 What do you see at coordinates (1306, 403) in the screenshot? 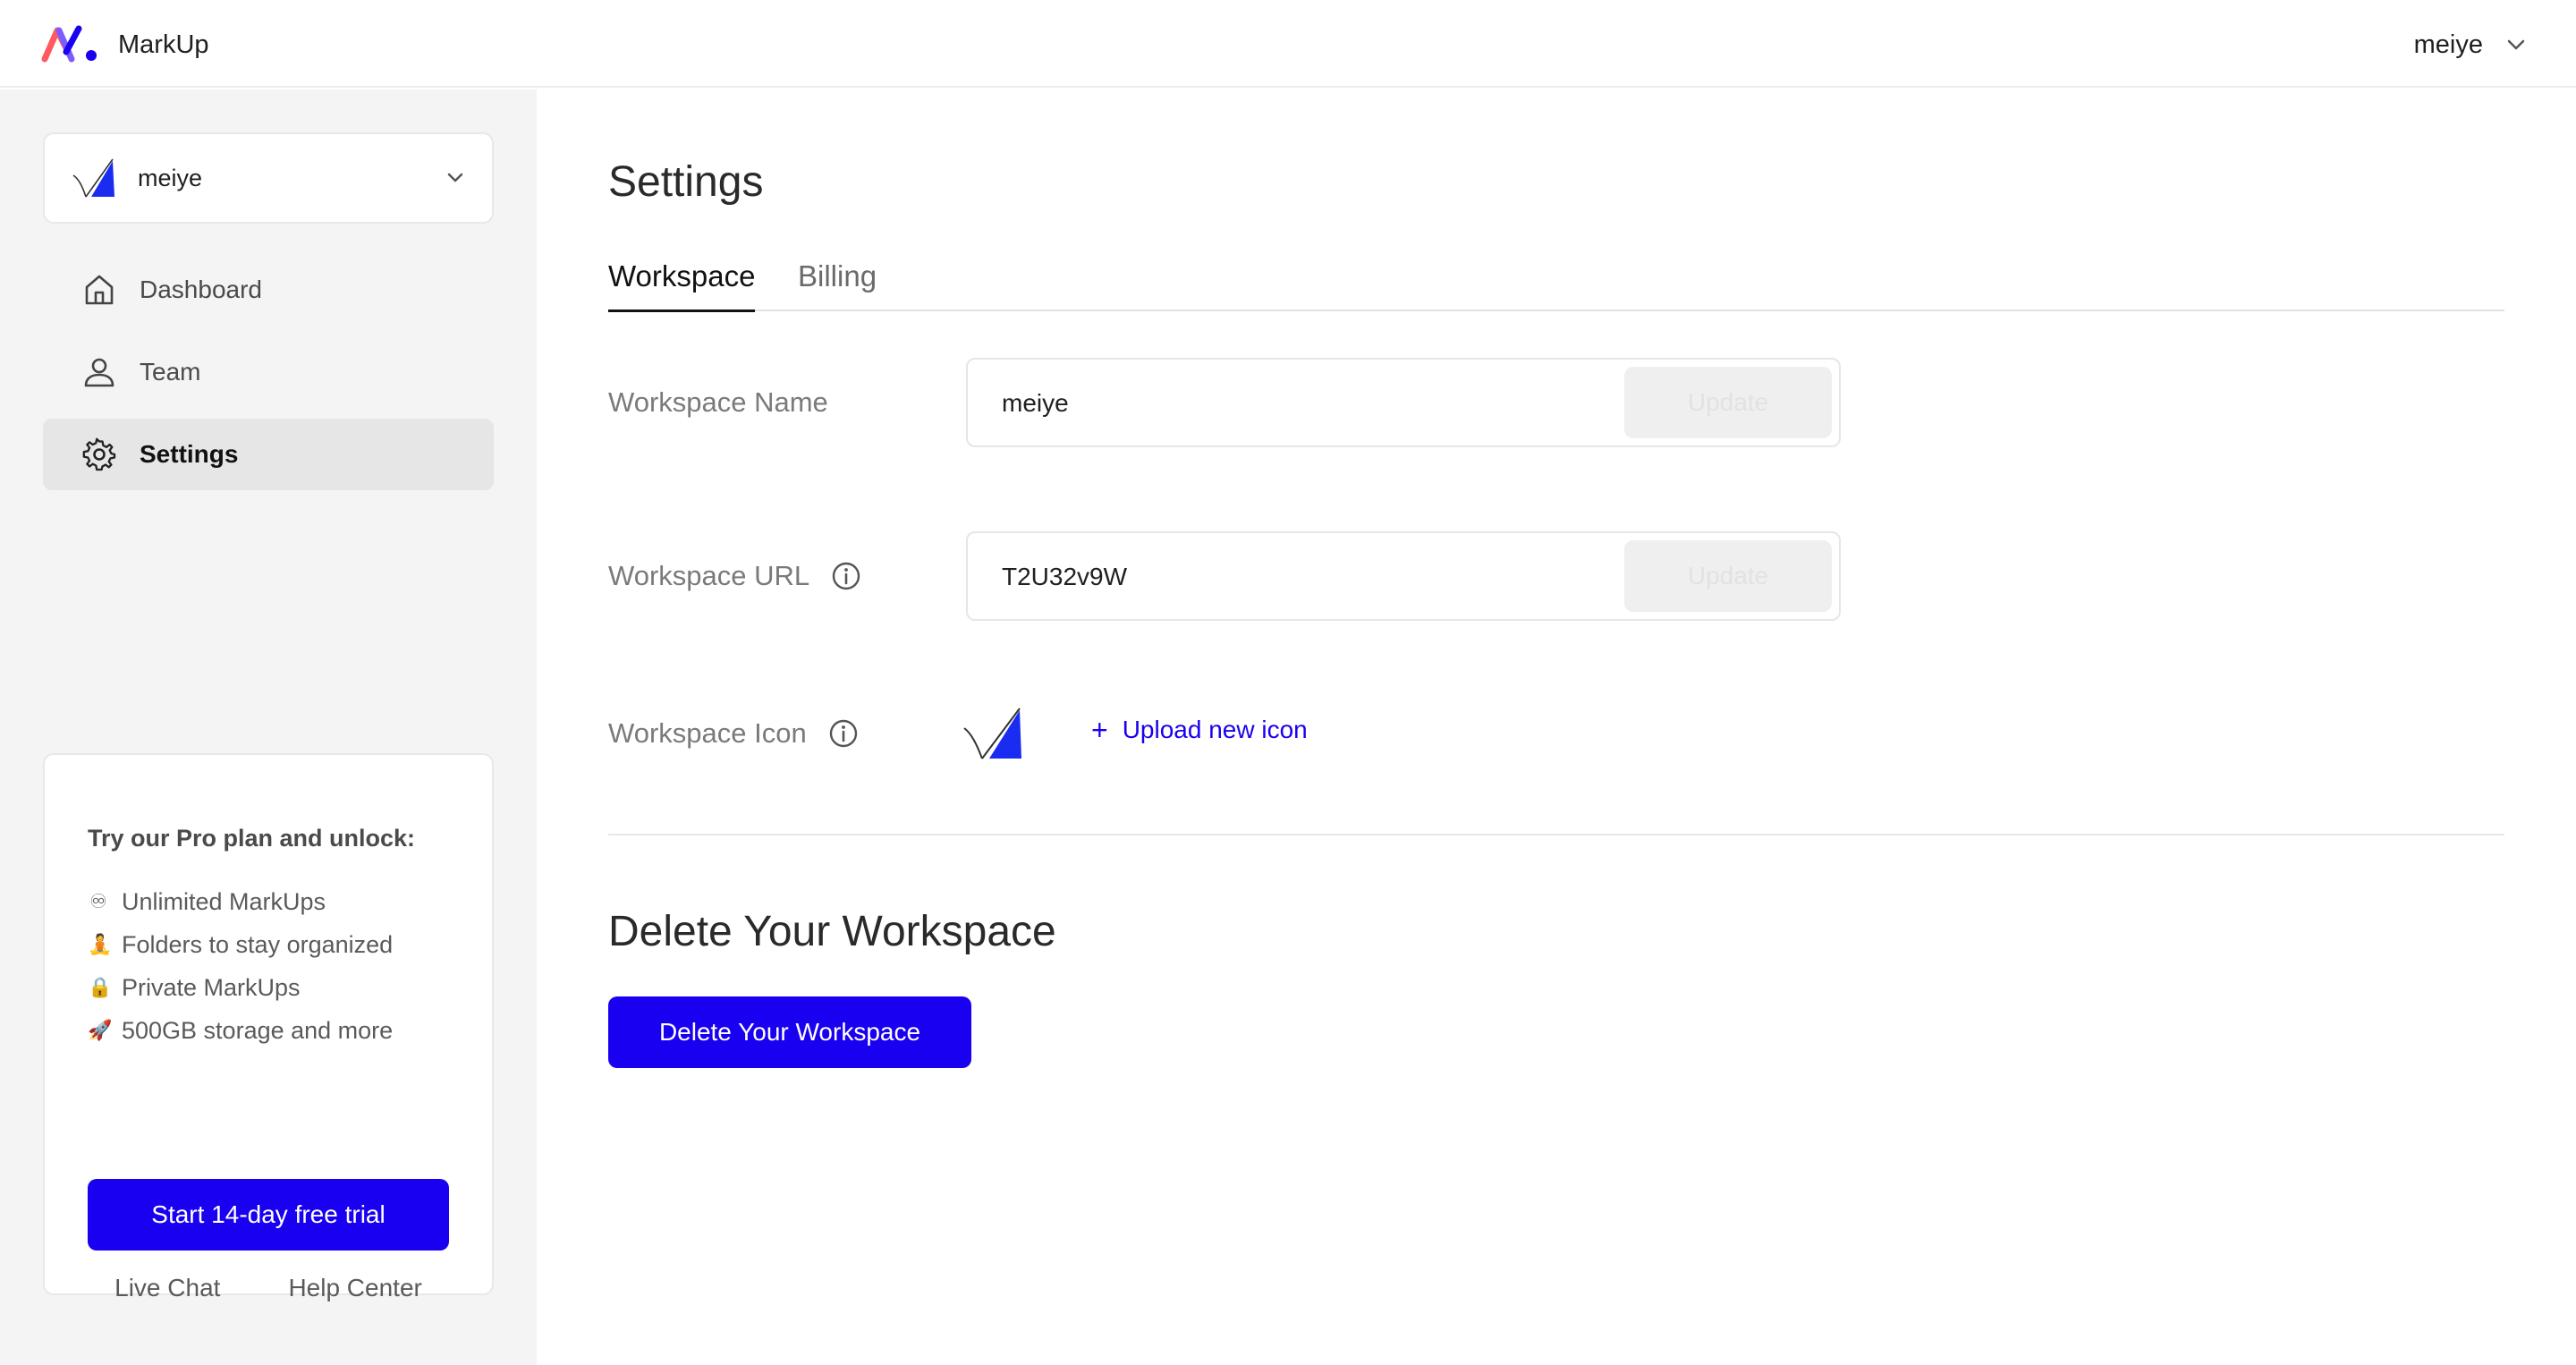
I see `workspace-name-input` at bounding box center [1306, 403].